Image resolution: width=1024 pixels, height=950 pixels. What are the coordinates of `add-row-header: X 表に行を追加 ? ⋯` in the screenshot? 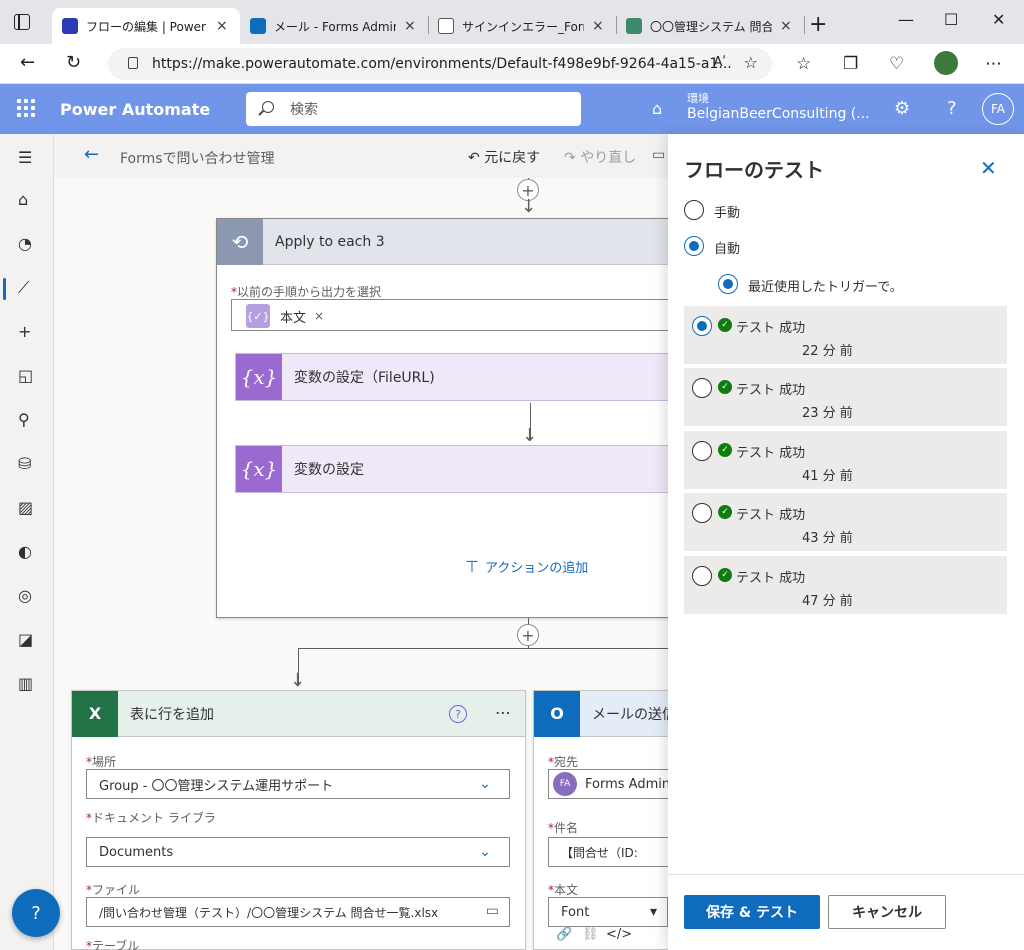 It's located at (298, 713).